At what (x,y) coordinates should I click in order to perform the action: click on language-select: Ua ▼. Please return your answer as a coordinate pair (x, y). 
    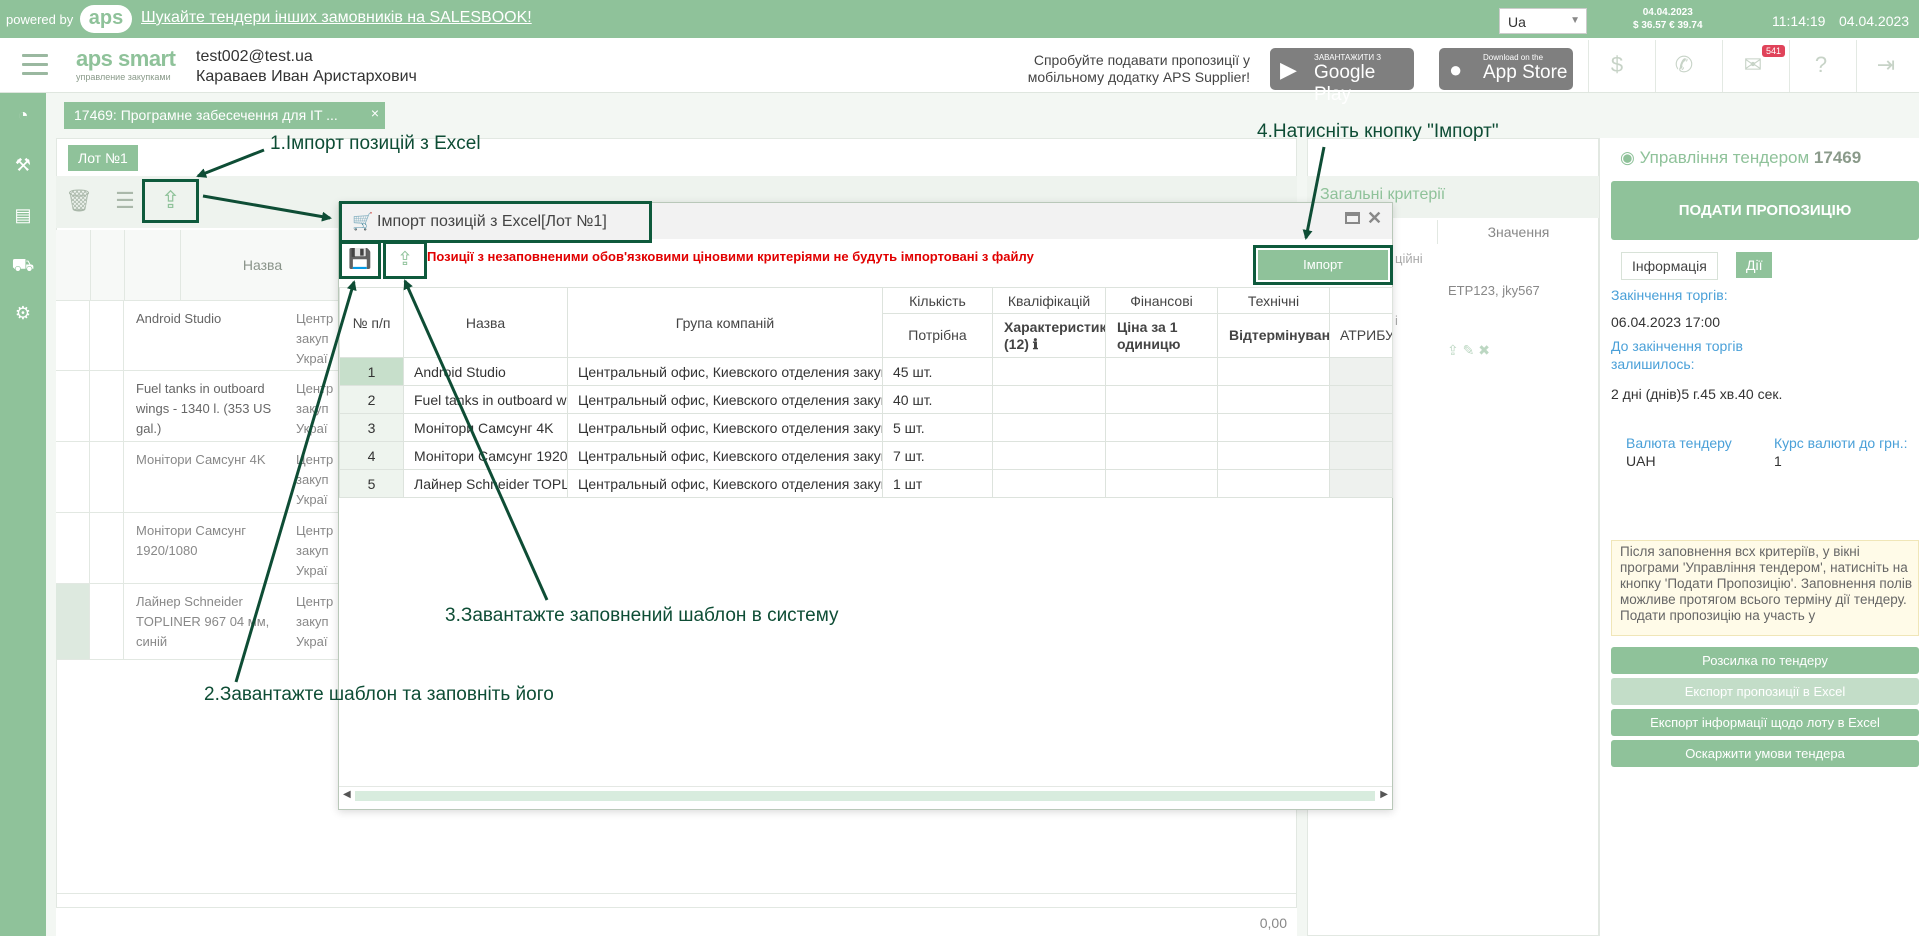
    Looking at the image, I should click on (1543, 21).